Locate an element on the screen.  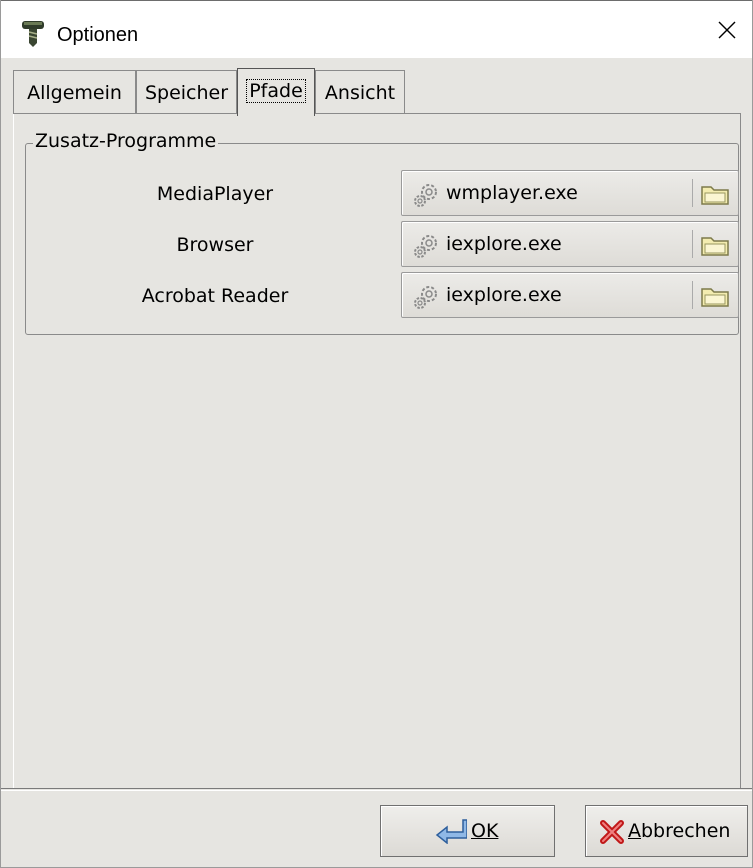
ok-button-label: OK is located at coordinates (485, 831).